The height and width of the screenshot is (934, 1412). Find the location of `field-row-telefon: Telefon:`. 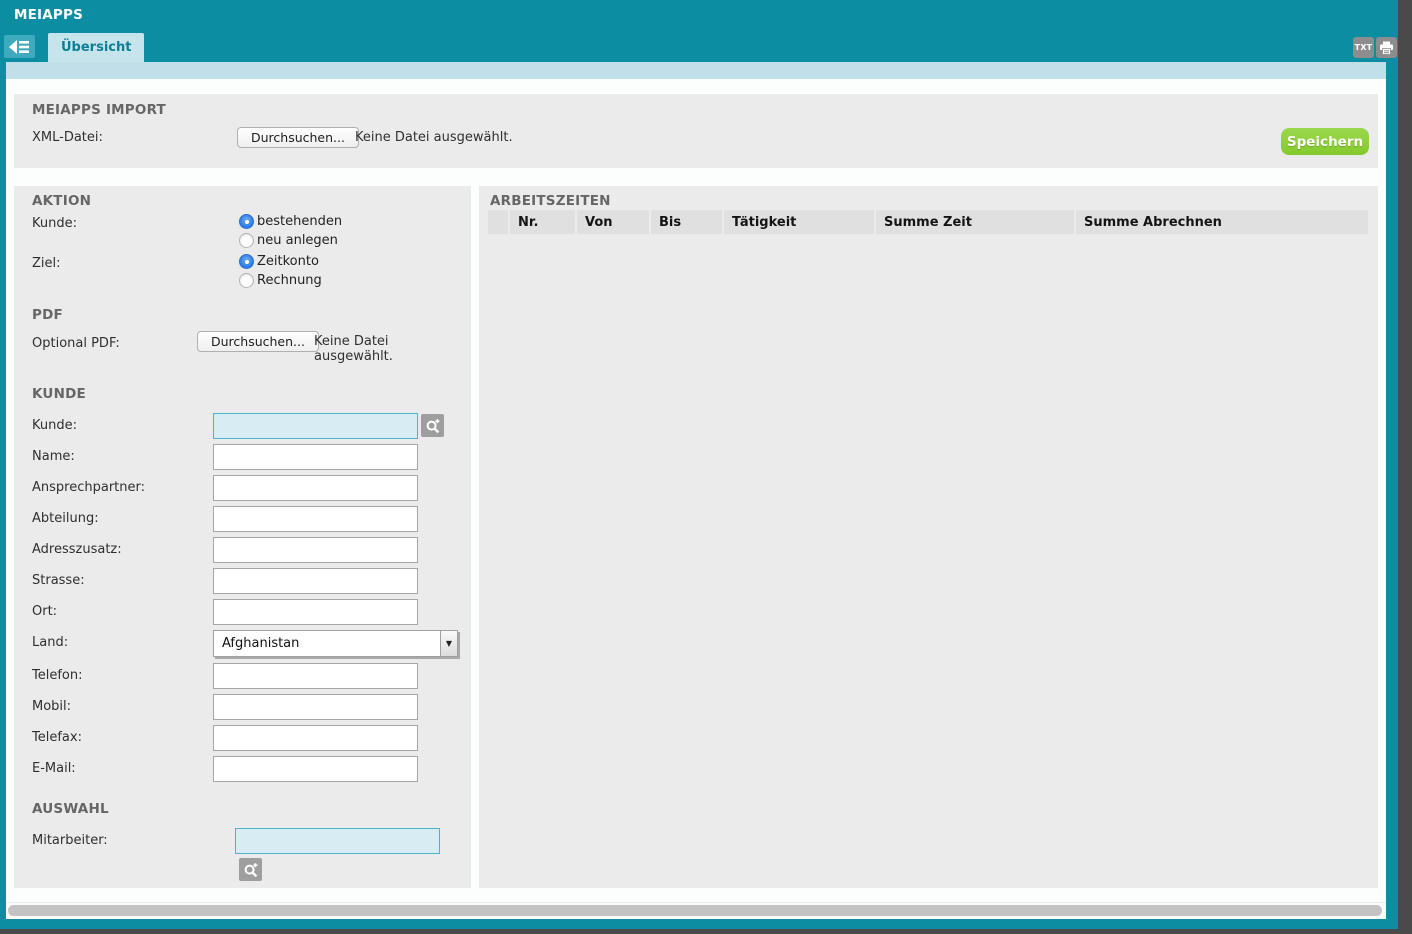

field-row-telefon: Telefon: is located at coordinates (242, 676).